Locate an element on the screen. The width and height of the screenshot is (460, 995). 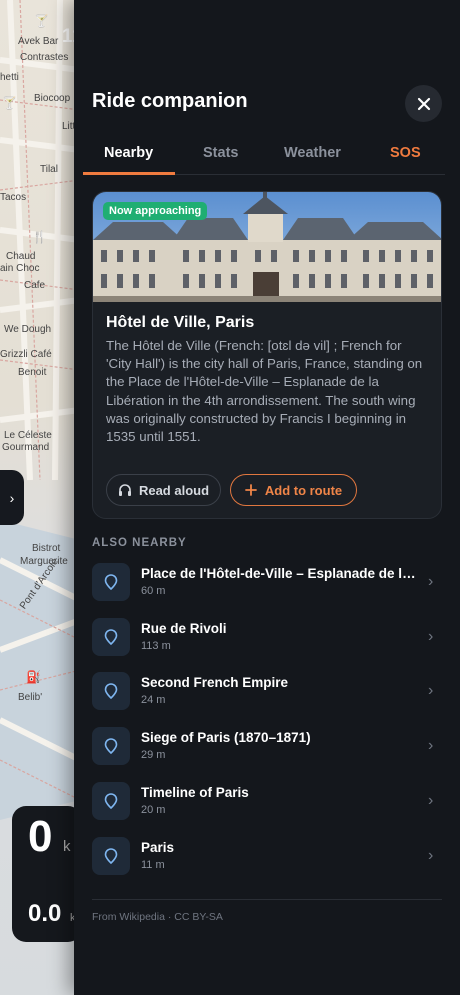
restaurant-icon: 🍴 is located at coordinates (39, 237).